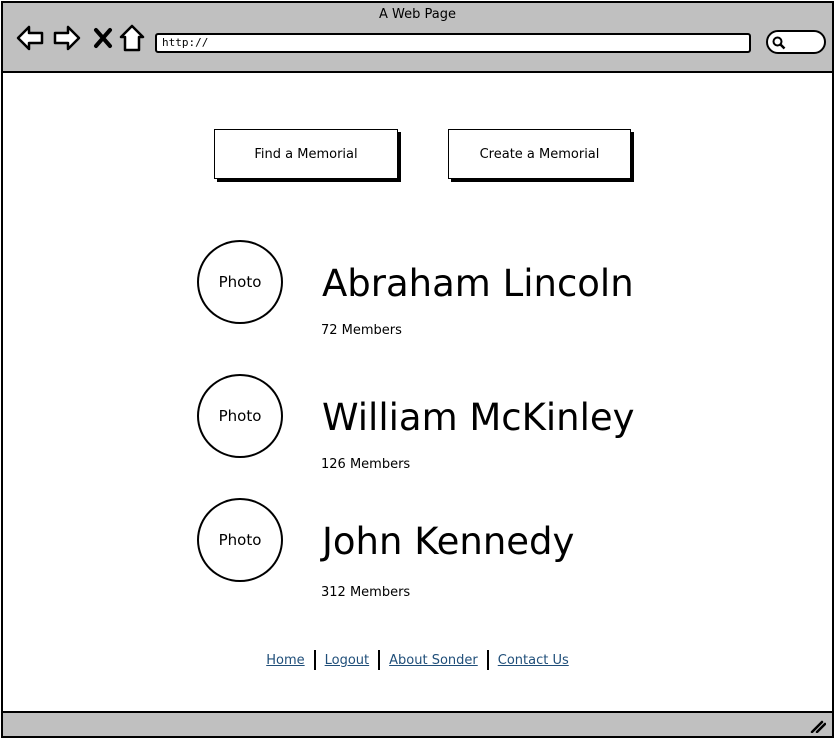 Image resolution: width=837 pixels, height=740 pixels. I want to click on footer-link-logout: Logout, so click(347, 660).